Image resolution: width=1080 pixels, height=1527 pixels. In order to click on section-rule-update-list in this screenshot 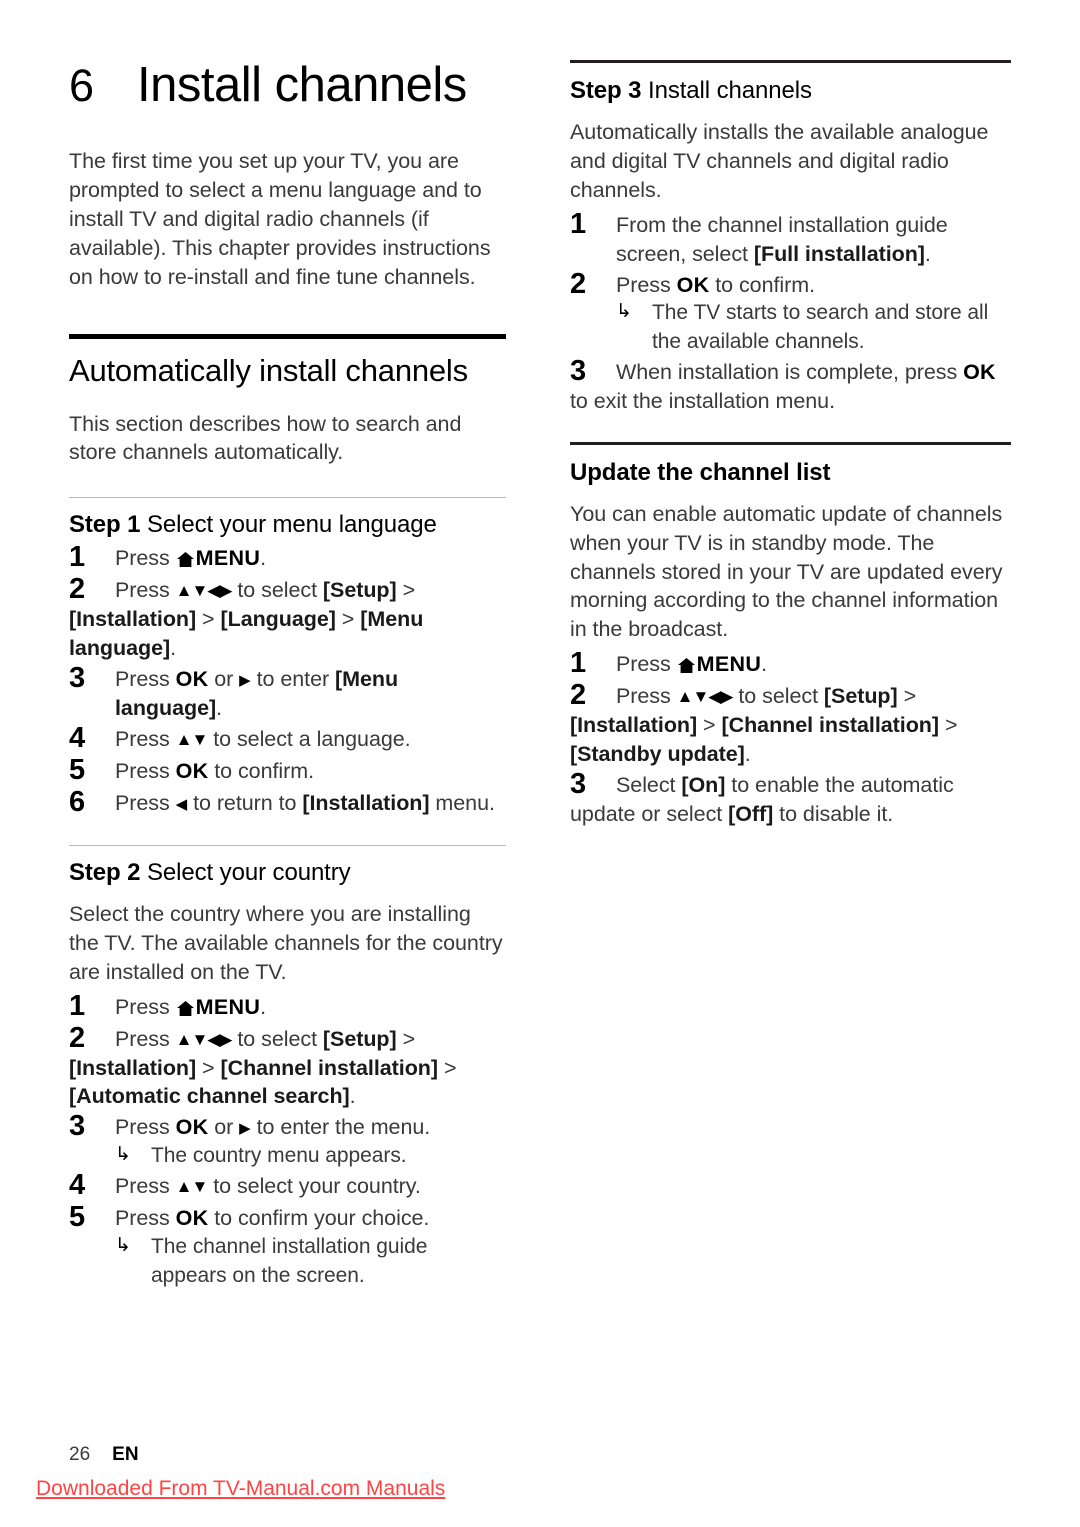, I will do `click(790, 443)`.